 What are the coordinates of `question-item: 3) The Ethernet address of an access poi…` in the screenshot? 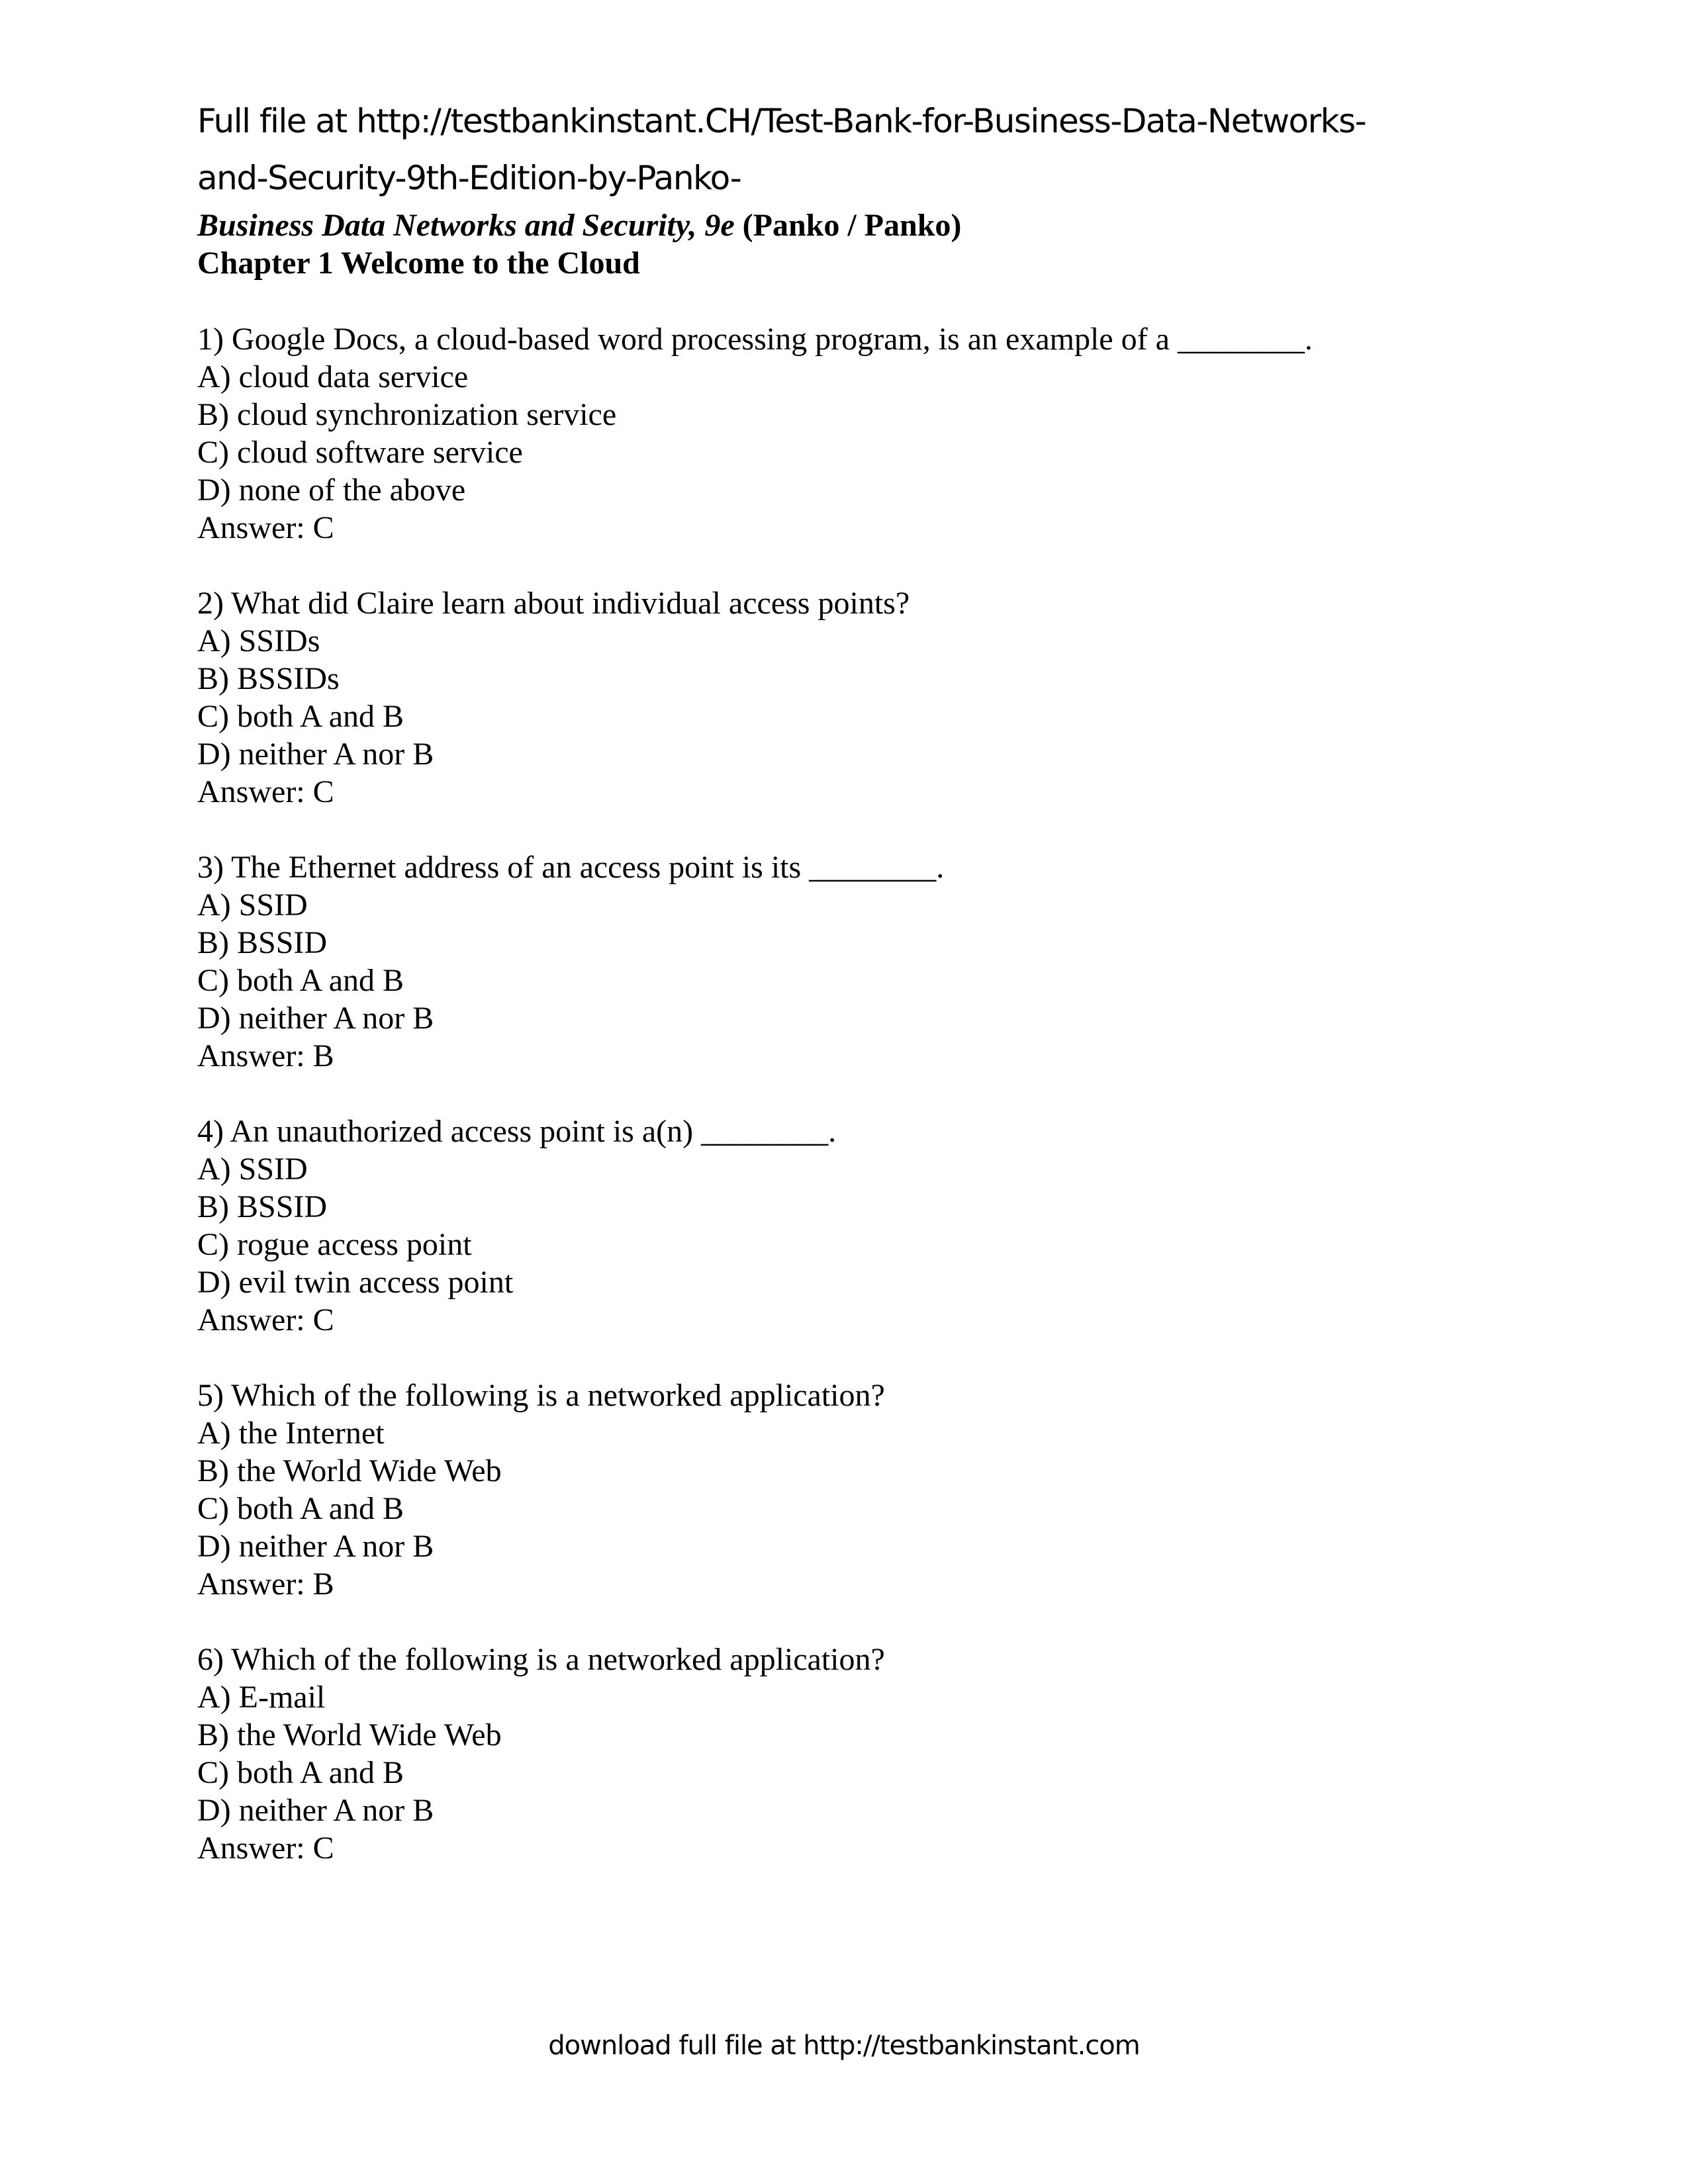 It's located at (755, 961).